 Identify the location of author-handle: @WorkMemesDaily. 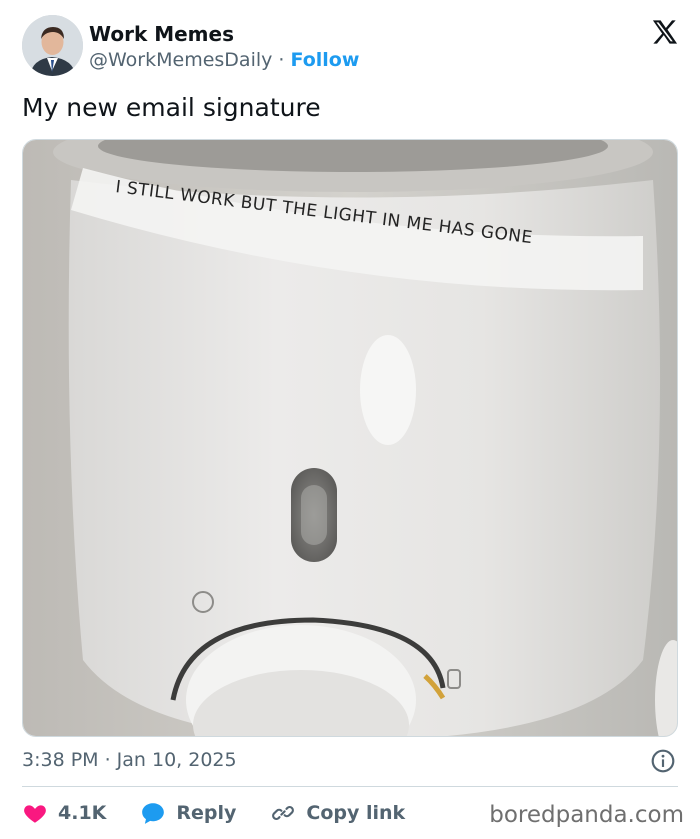
(180, 60).